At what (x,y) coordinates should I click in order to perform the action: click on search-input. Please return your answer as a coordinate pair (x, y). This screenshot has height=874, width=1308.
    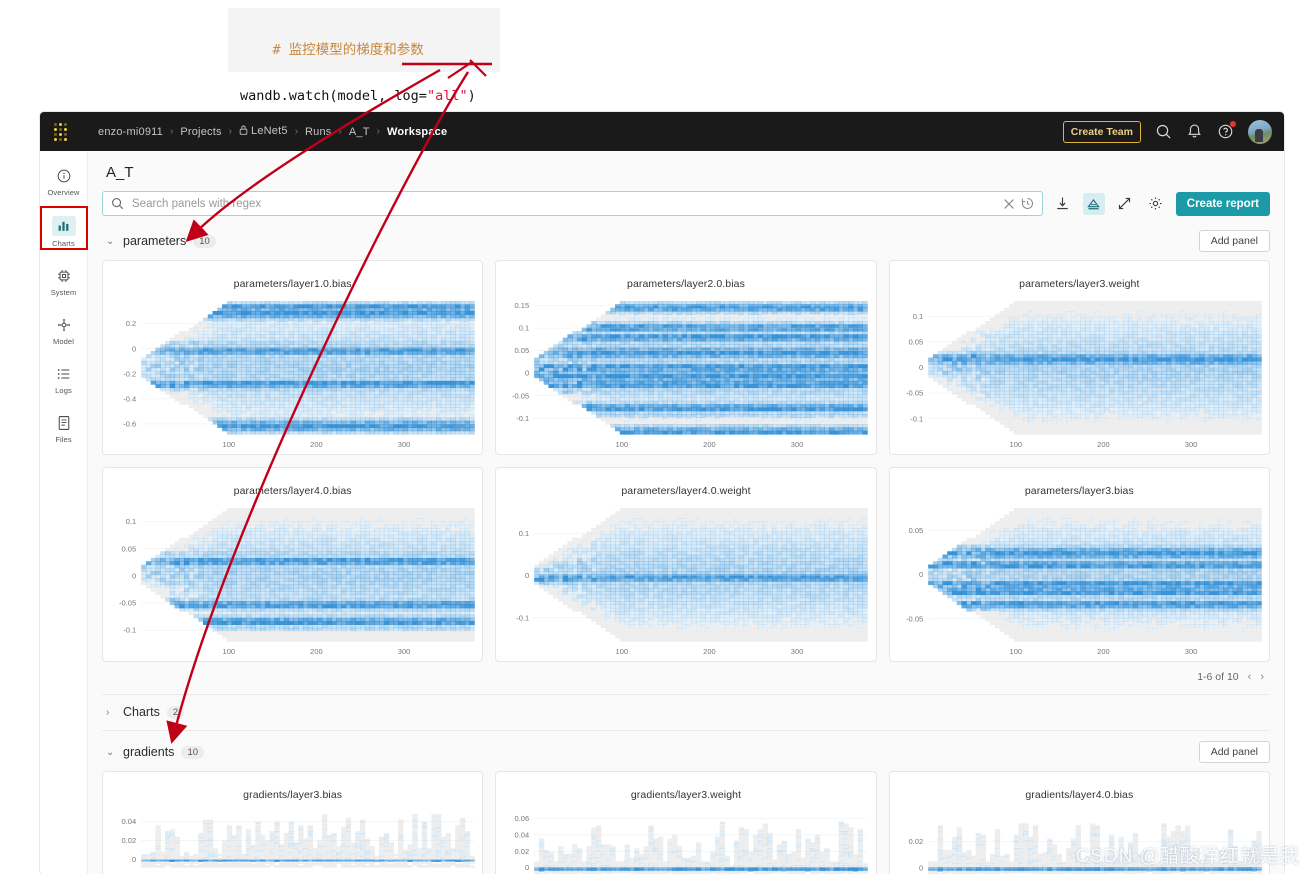
    Looking at the image, I should click on (563, 203).